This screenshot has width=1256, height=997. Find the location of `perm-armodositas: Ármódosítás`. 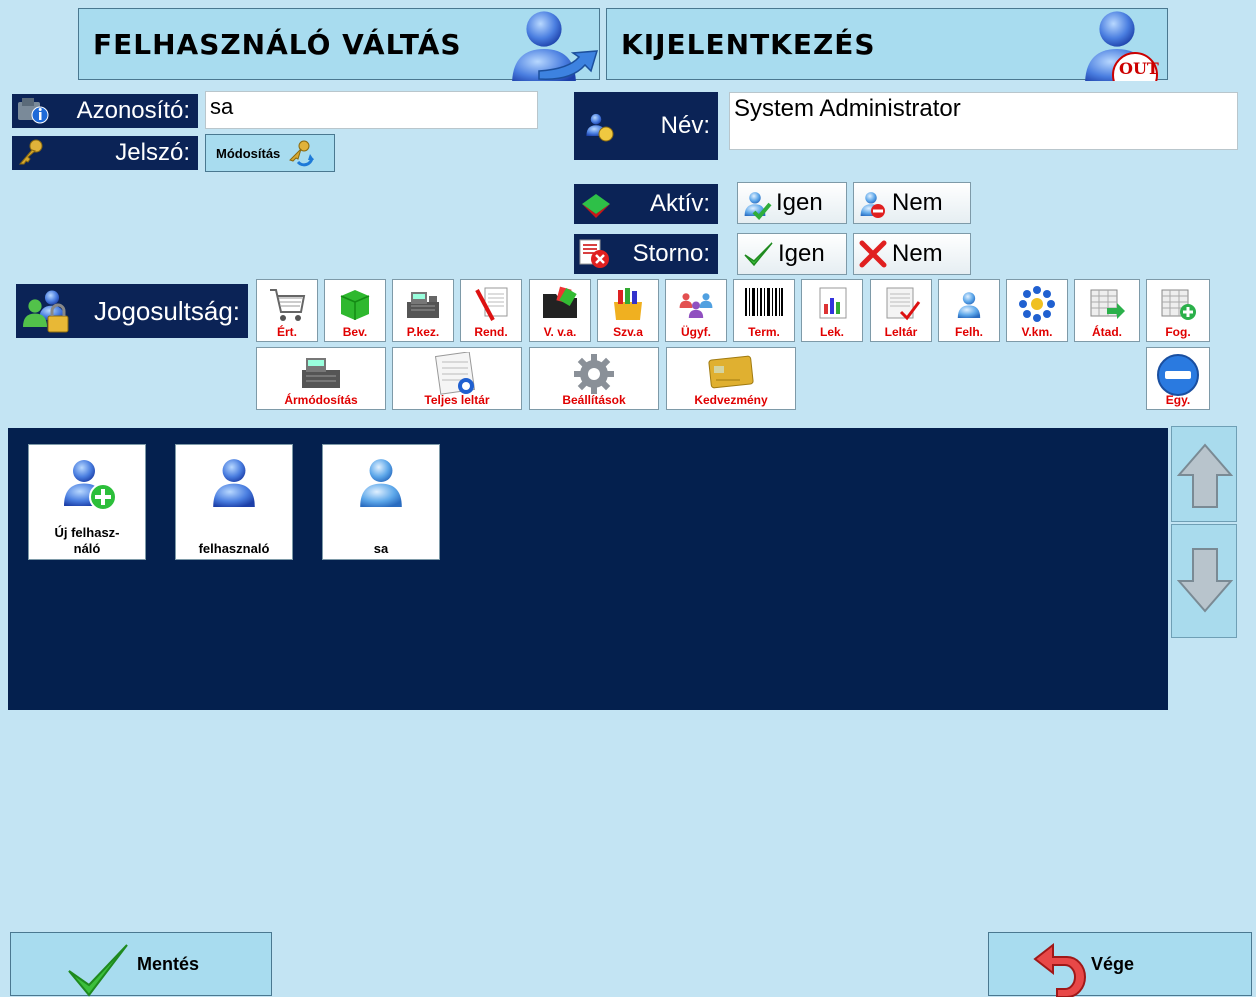

perm-armodositas: Ármódosítás is located at coordinates (321, 378).